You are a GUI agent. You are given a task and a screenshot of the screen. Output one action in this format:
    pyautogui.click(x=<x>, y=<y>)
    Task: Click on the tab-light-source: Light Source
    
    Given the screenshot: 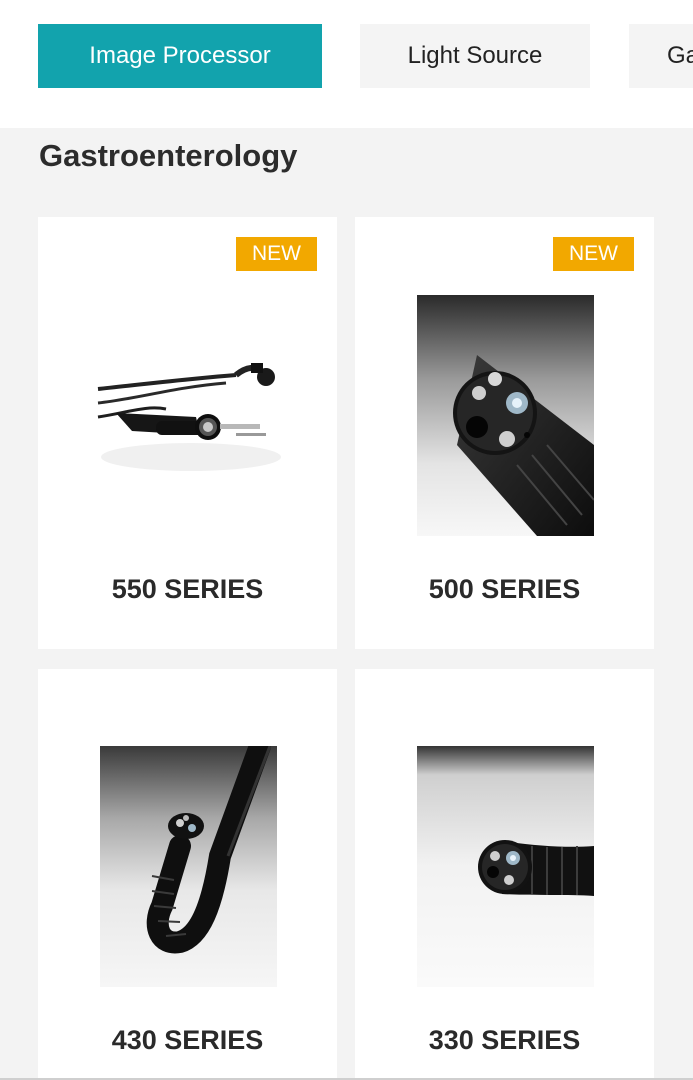 What is the action you would take?
    pyautogui.click(x=475, y=56)
    